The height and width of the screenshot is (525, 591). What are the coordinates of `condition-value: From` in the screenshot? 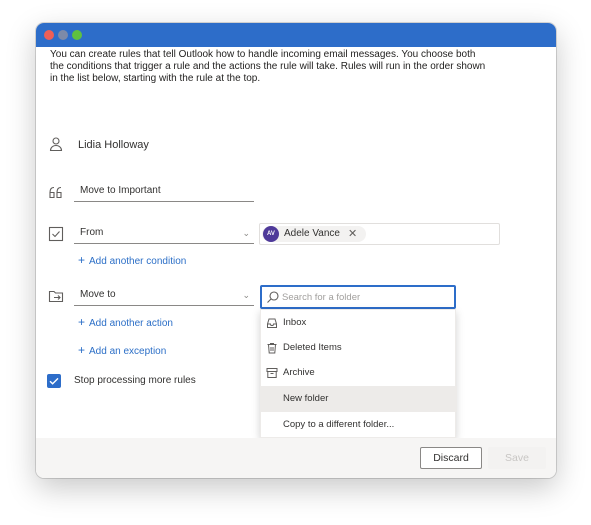 It's located at (92, 232).